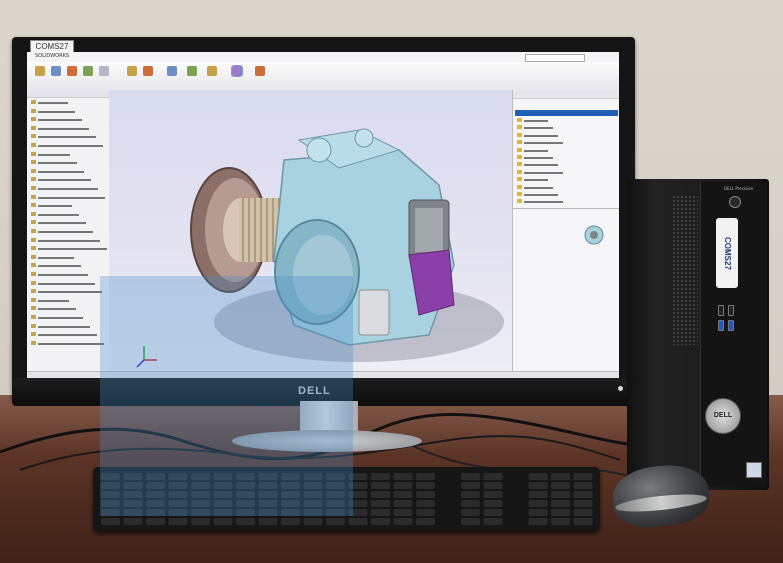 This screenshot has width=783, height=563. I want to click on cpu-badge, so click(754, 470).